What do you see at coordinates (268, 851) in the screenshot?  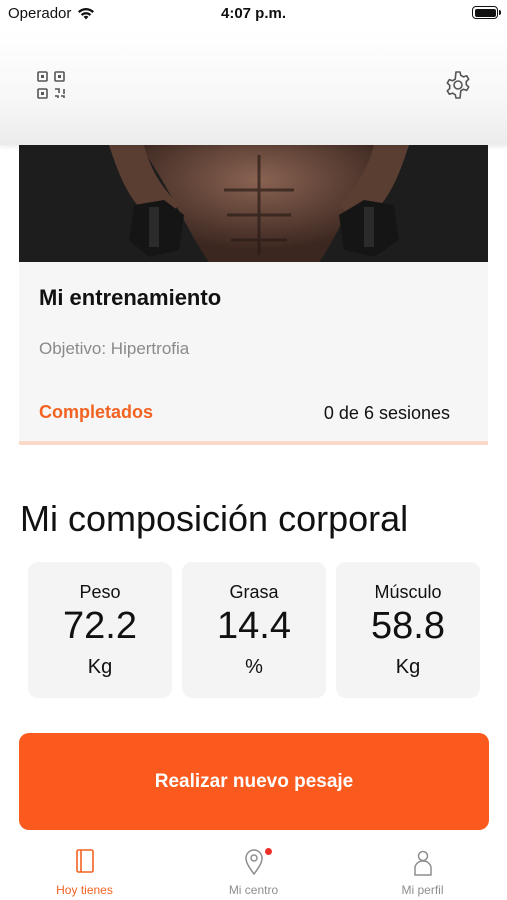 I see `notification-dot` at bounding box center [268, 851].